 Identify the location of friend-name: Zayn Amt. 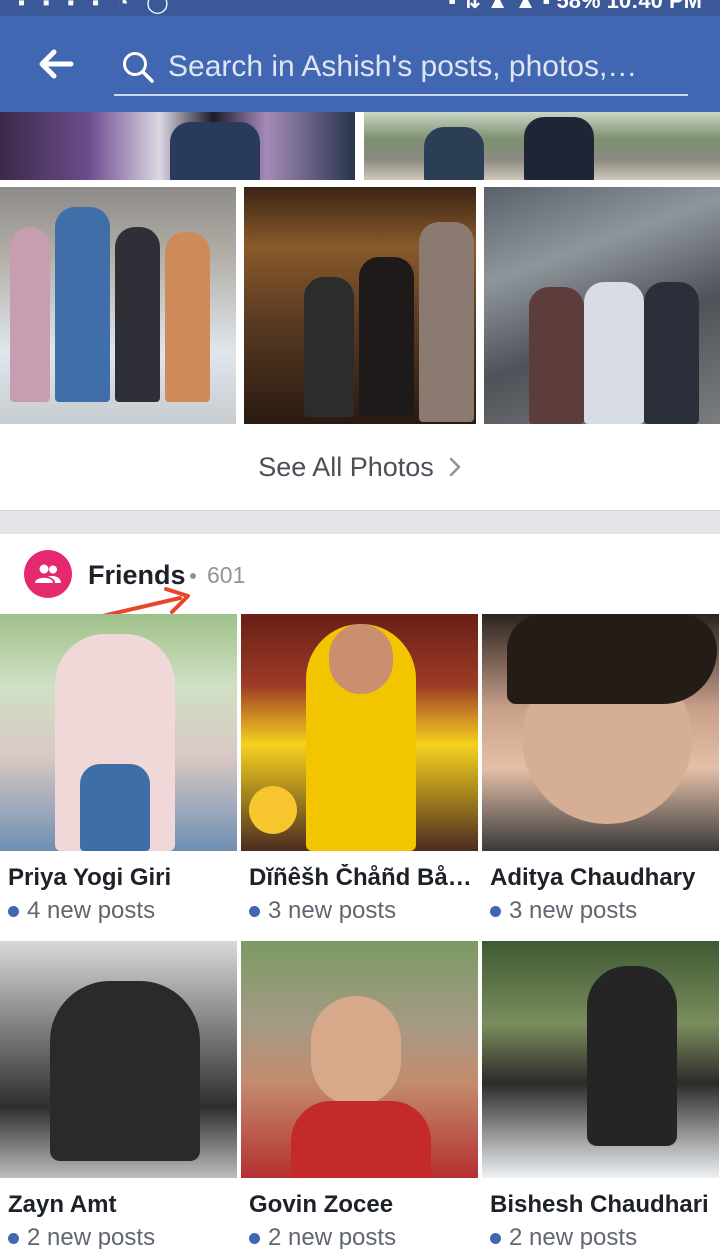
(122, 1205).